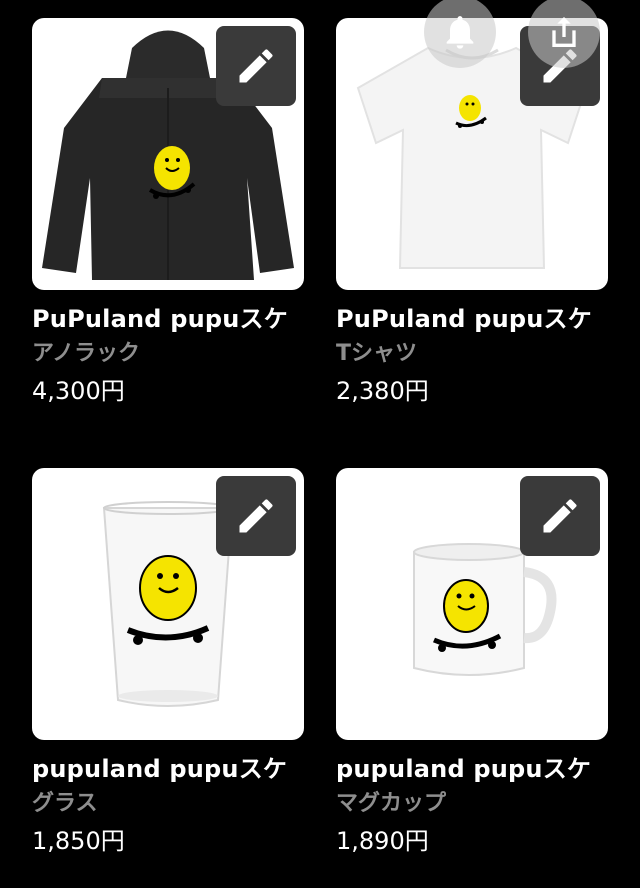 Image resolution: width=640 pixels, height=888 pixels. Describe the element at coordinates (460, 32) in the screenshot. I see `bell-icon` at that location.